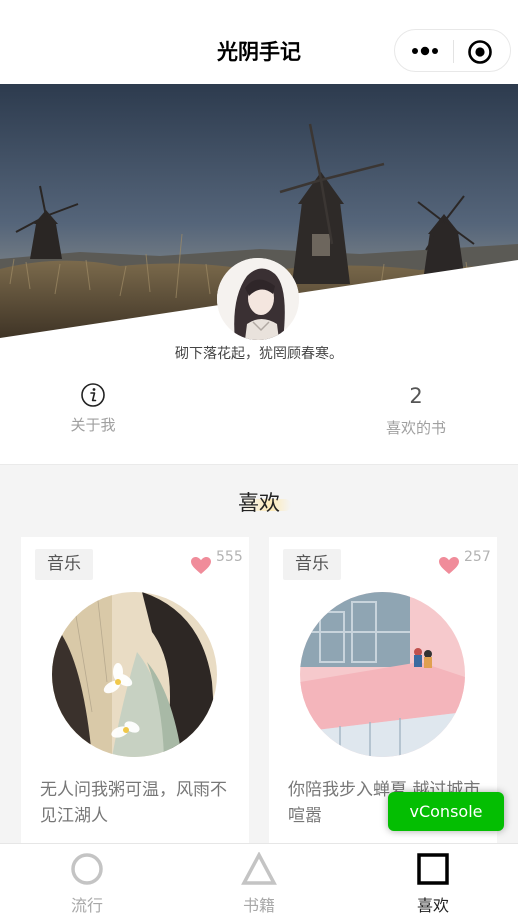 Image resolution: width=518 pixels, height=920 pixels. I want to click on info-icon, so click(93, 395).